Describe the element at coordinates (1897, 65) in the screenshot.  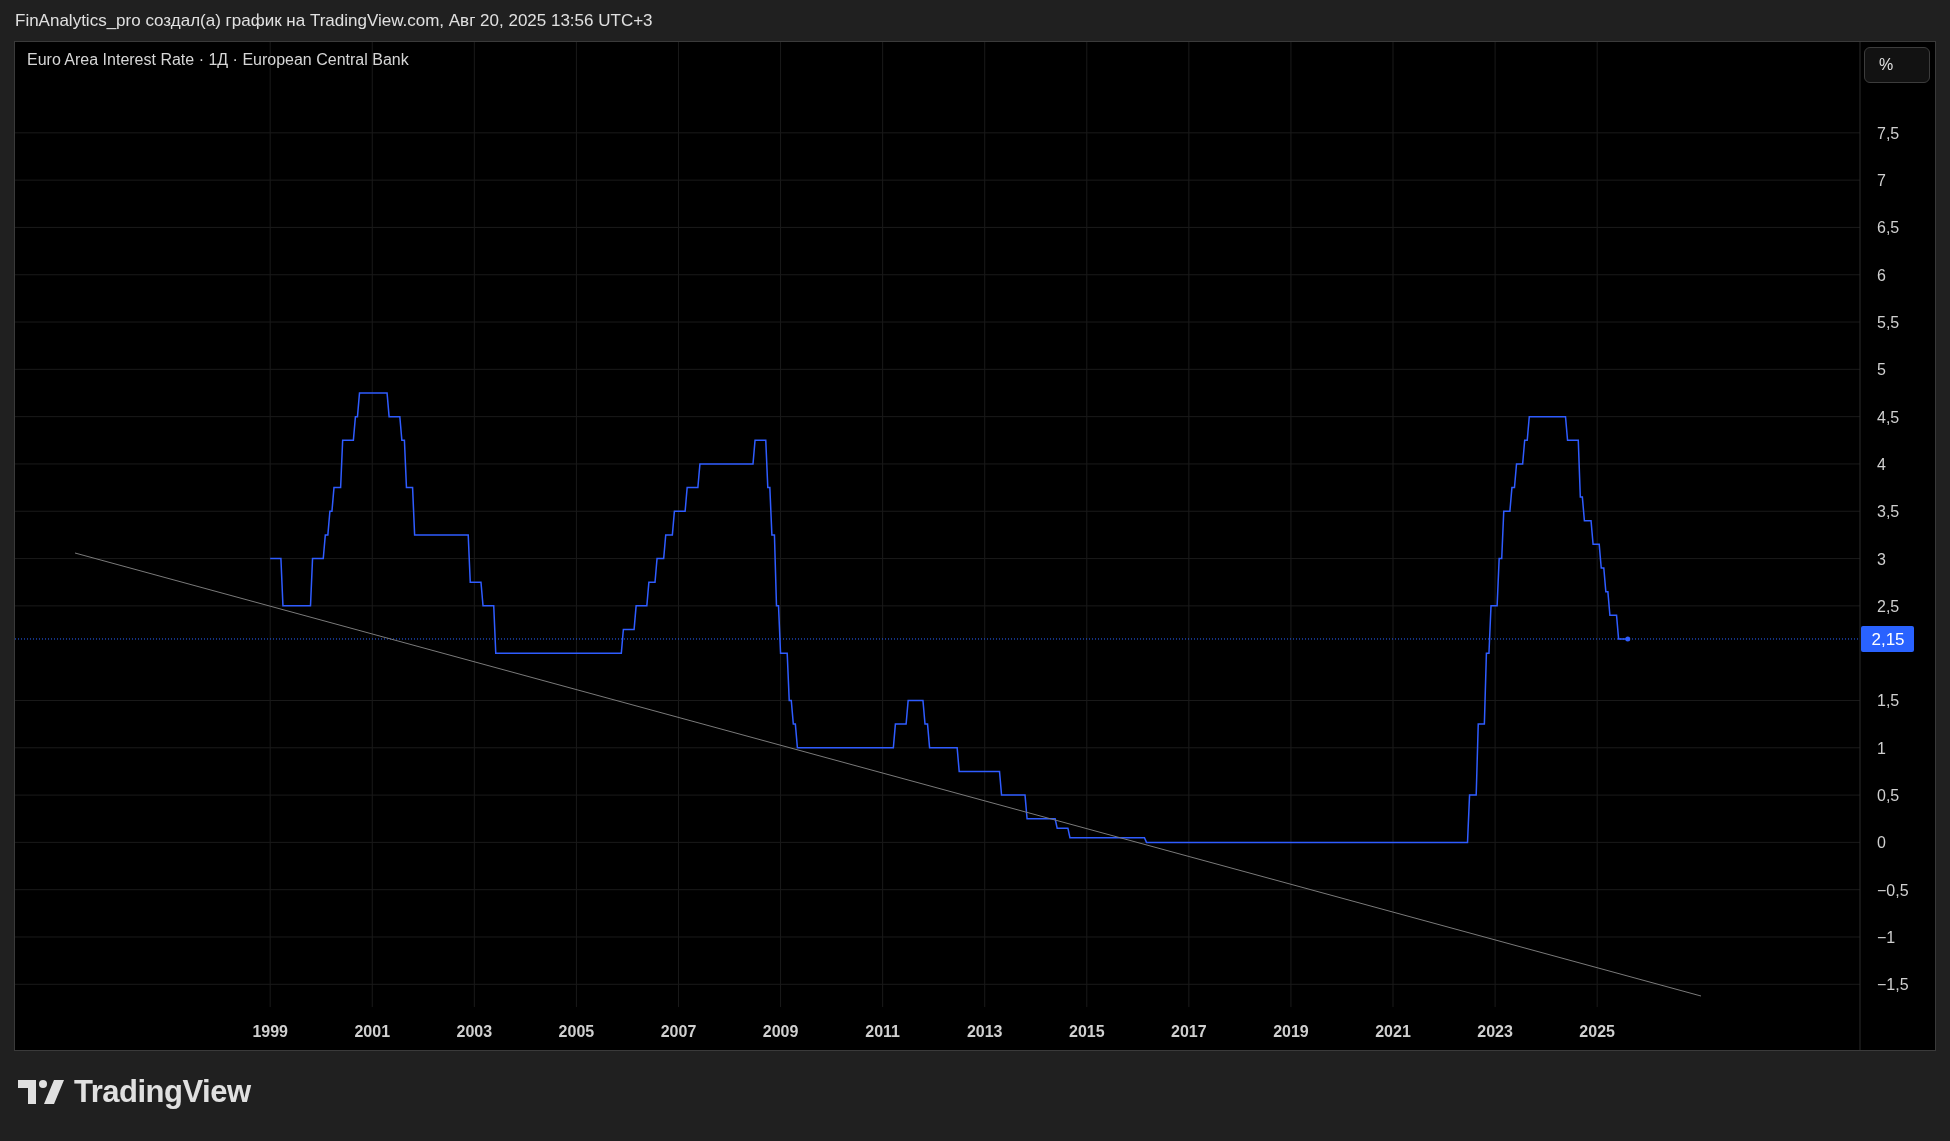
I see `unit-button: %` at that location.